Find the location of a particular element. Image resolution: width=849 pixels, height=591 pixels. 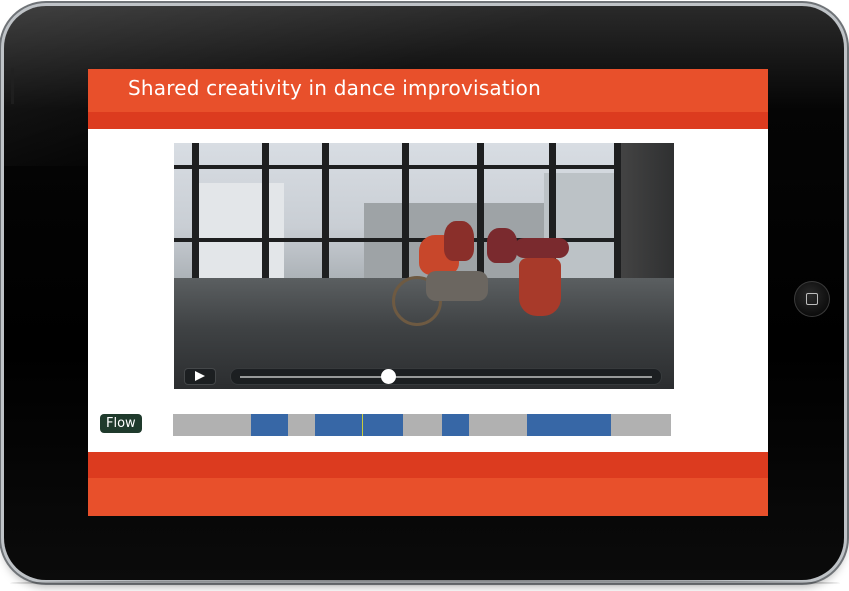

slide-footer is located at coordinates (428, 497).